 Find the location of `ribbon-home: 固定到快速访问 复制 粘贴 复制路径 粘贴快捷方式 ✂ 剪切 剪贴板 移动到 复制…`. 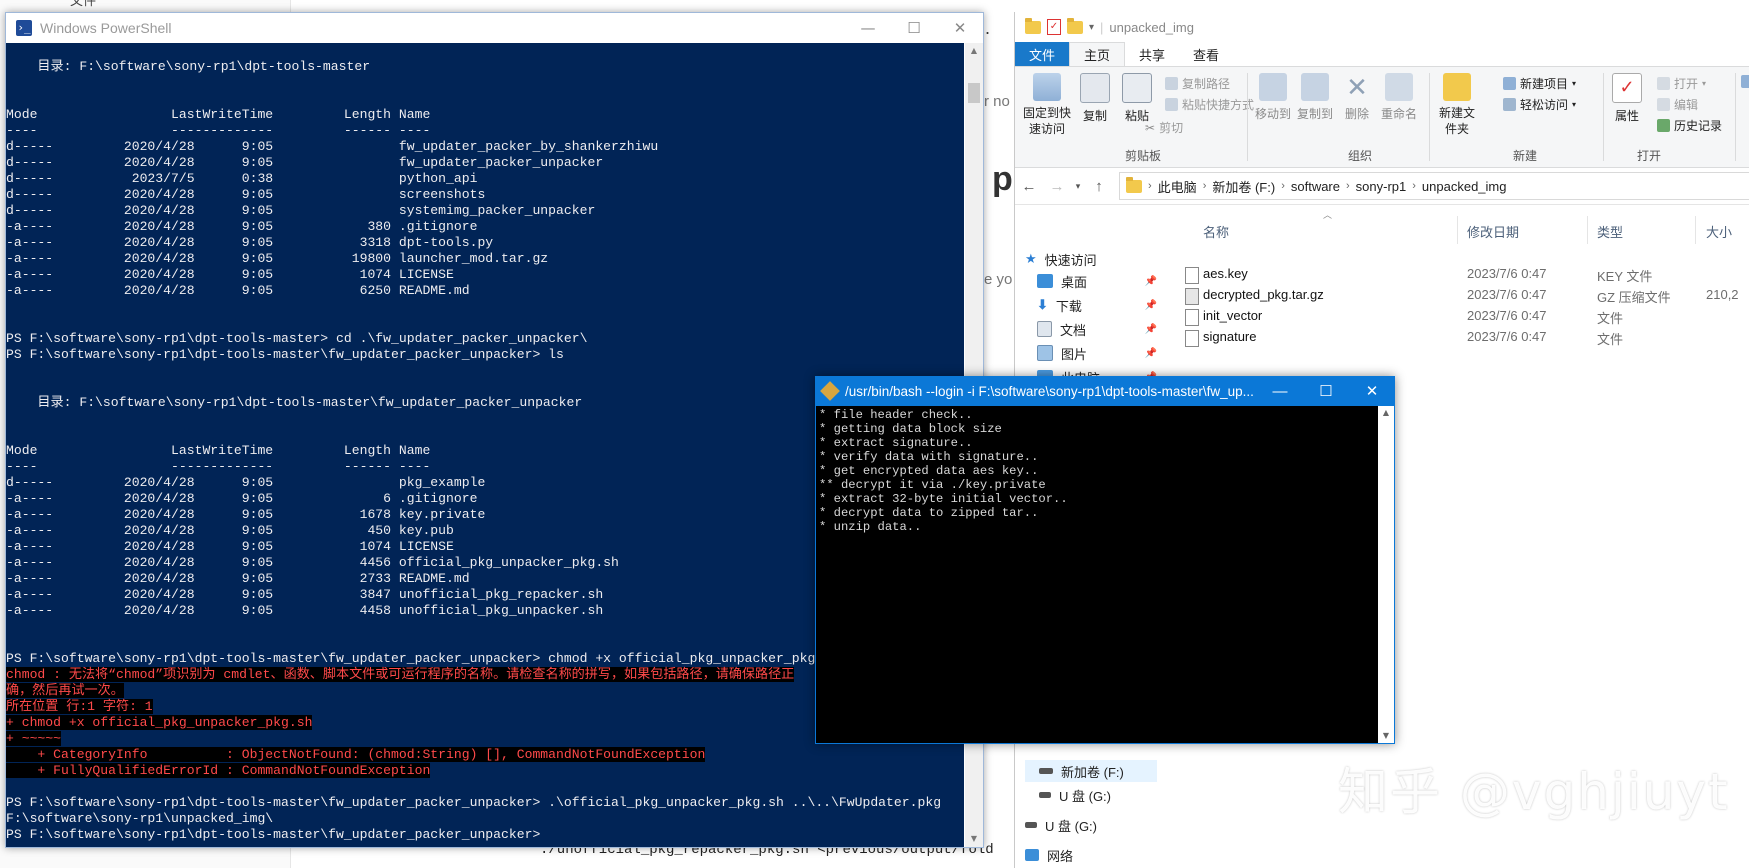

ribbon-home: 固定到快速访问 复制 粘贴 复制路径 粘贴快捷方式 ✂ 剪切 剪贴板 移动到 复制… is located at coordinates (1382, 117).